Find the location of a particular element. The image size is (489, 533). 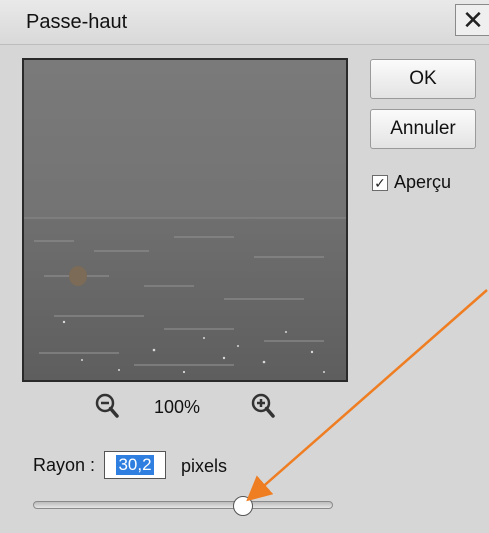

cancel-button: Annuler is located at coordinates (423, 129).